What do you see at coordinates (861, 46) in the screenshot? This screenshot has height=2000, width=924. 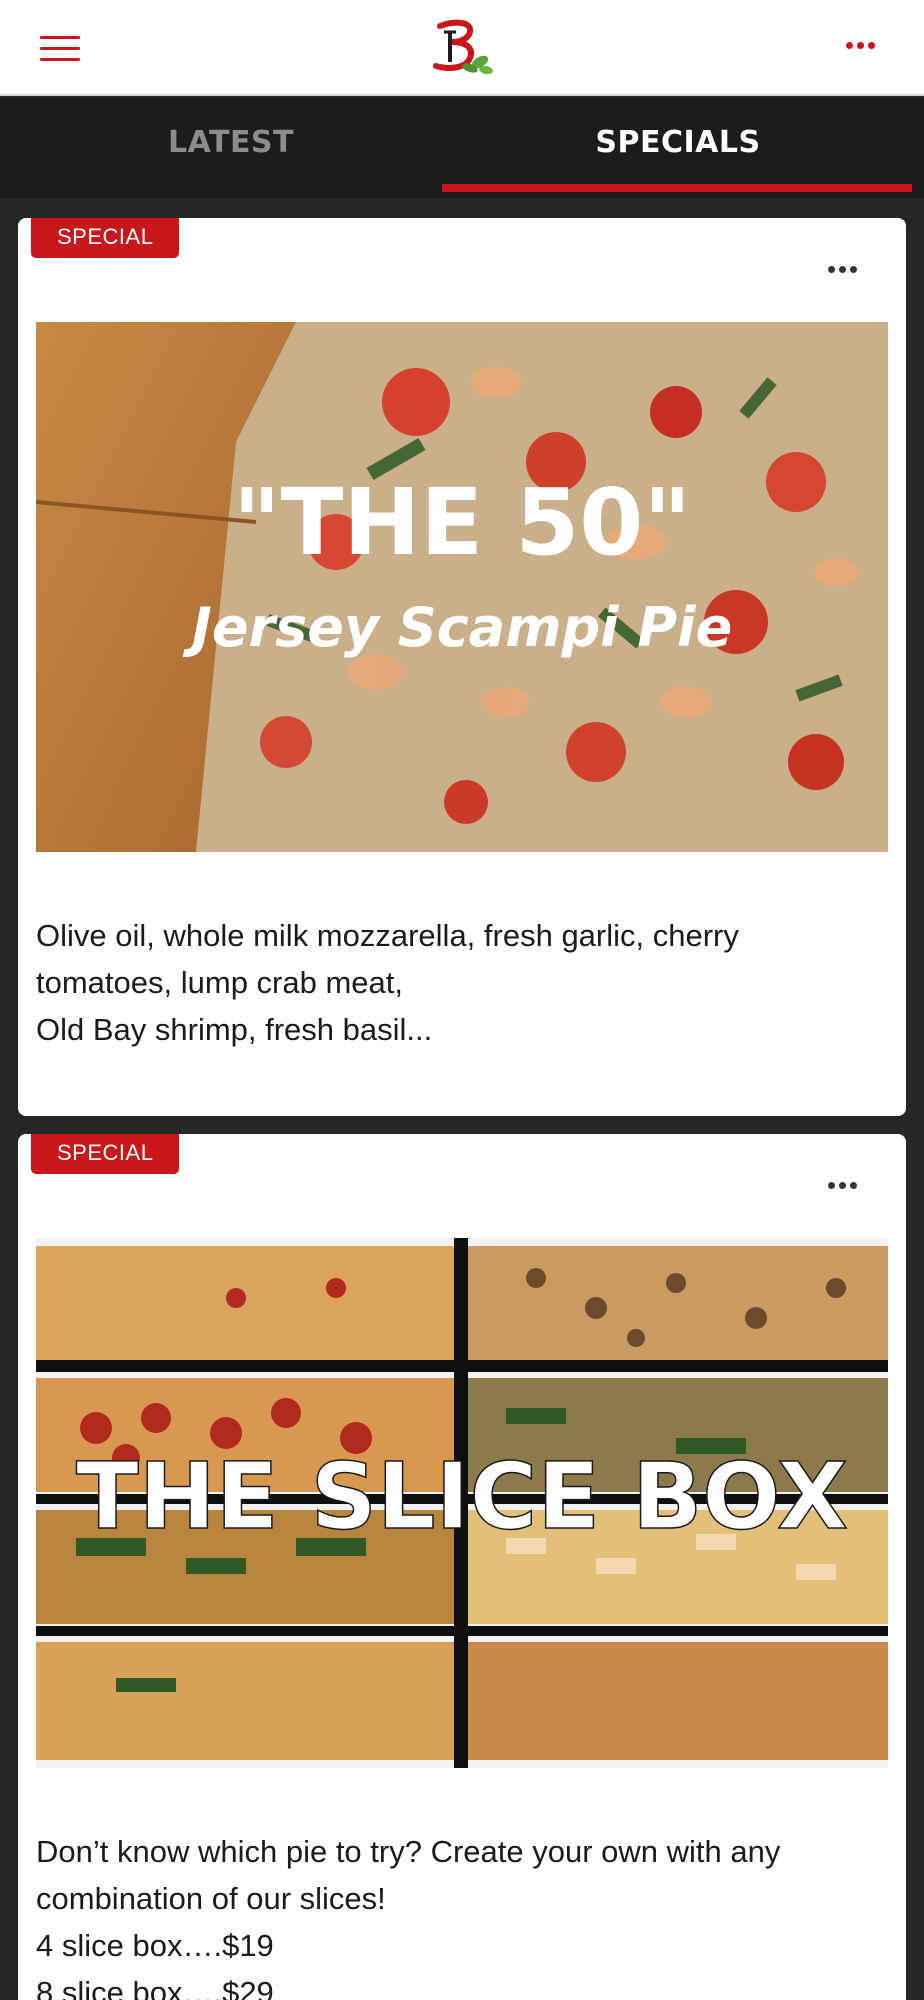 I see `more-horizontal-icon` at bounding box center [861, 46].